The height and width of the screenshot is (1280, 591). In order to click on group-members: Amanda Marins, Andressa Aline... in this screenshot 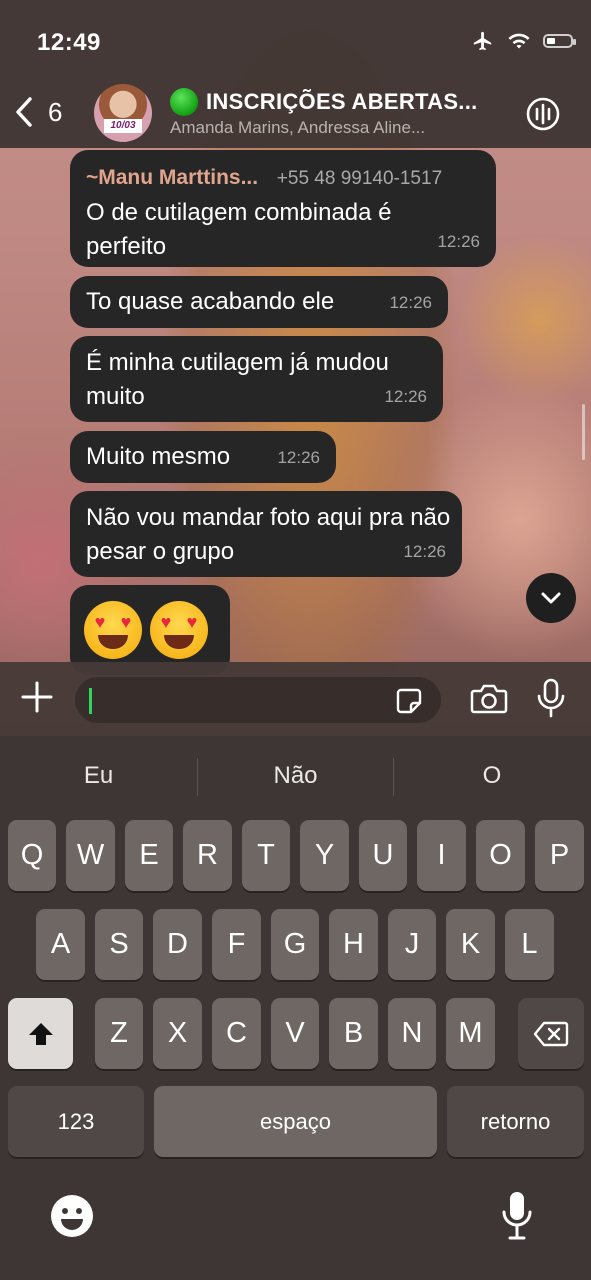, I will do `click(297, 128)`.